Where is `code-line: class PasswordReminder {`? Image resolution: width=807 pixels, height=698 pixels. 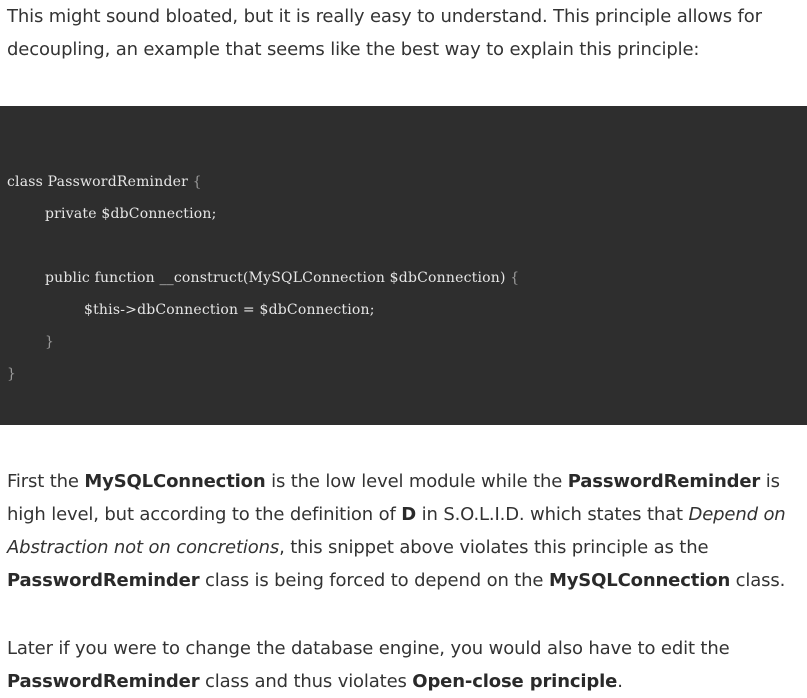
code-line: class PasswordReminder { is located at coordinates (104, 182).